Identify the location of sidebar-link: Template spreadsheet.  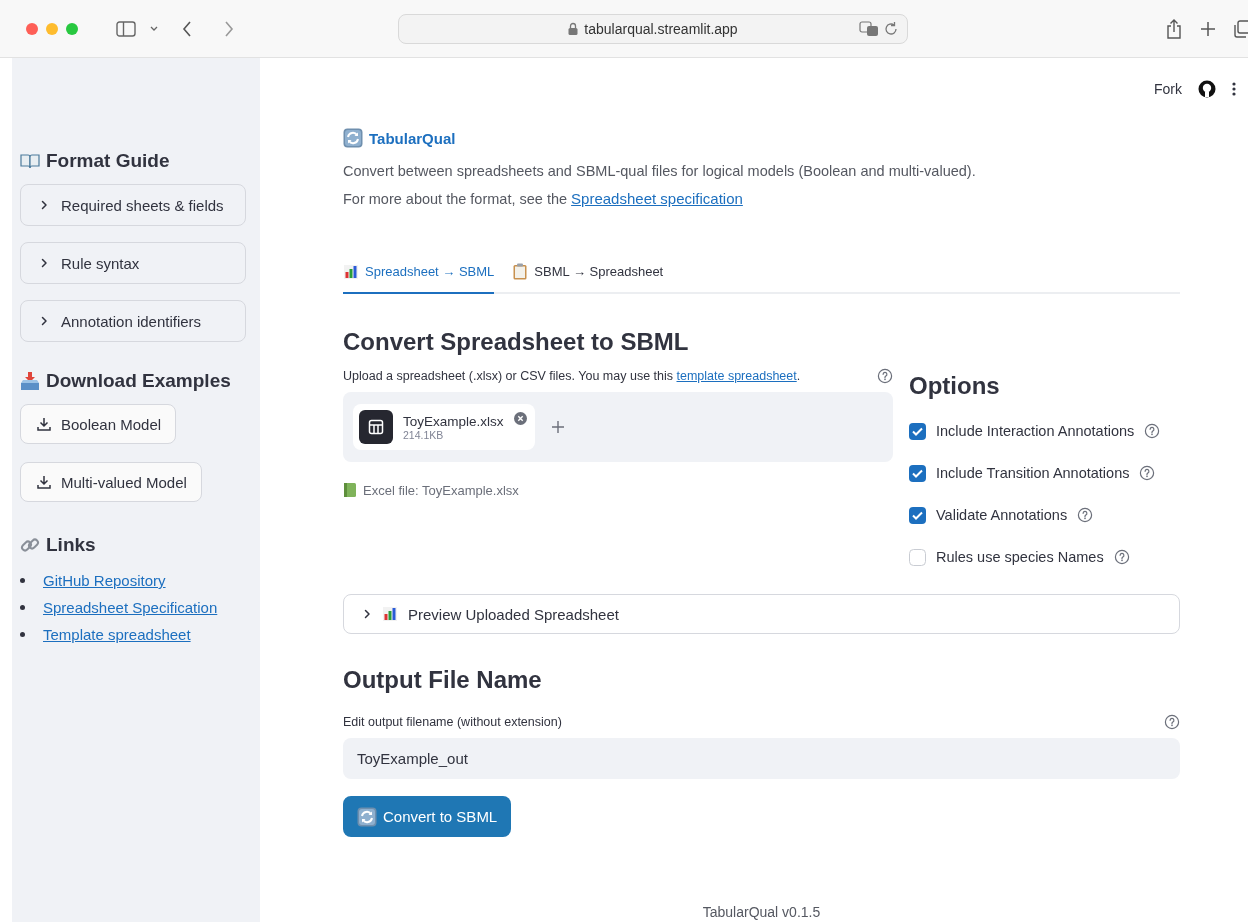
(117, 634).